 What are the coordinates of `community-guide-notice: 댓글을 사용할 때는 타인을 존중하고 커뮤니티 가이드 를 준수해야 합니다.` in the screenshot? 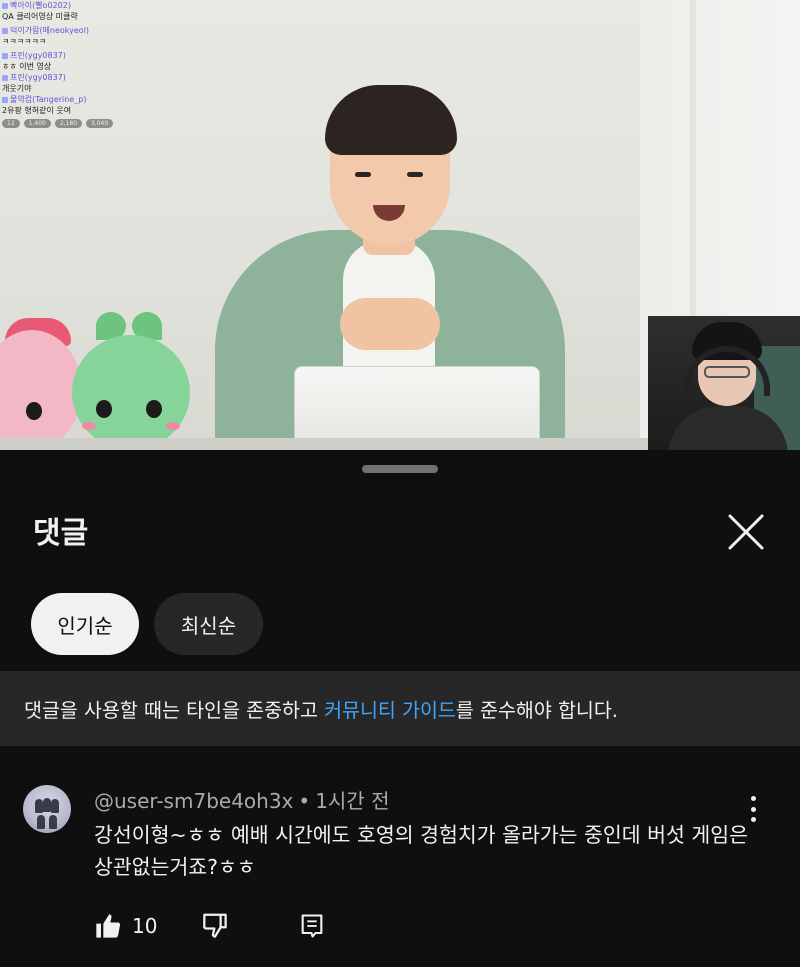 It's located at (400, 708).